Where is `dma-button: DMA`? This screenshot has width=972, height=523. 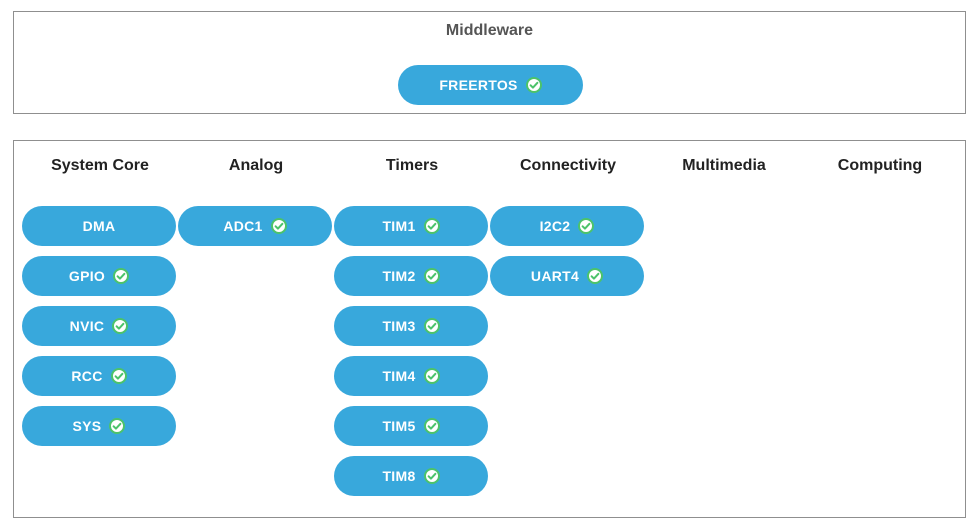
dma-button: DMA is located at coordinates (99, 226).